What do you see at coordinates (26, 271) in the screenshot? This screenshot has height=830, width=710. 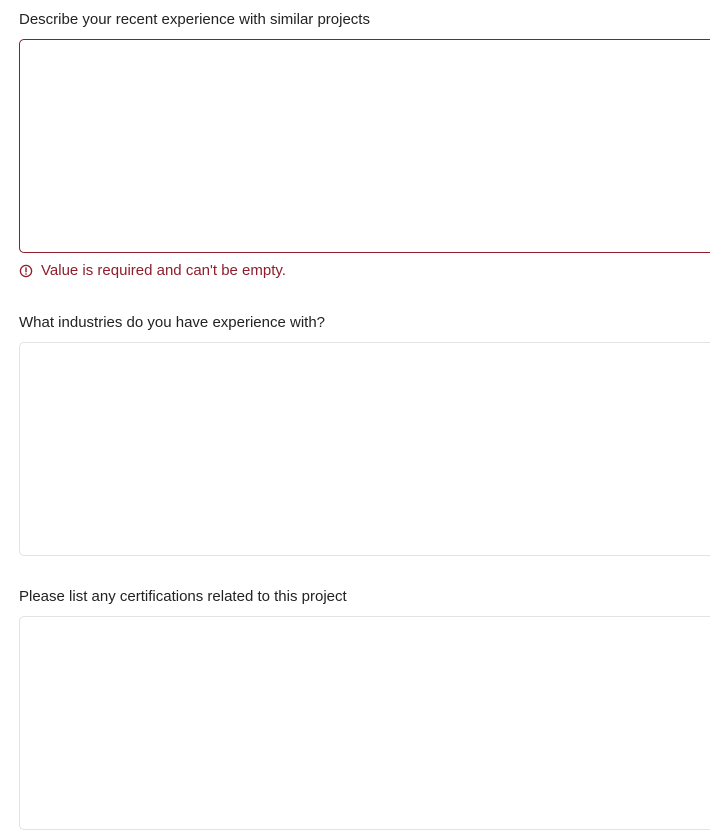 I see `alert-circle-icon` at bounding box center [26, 271].